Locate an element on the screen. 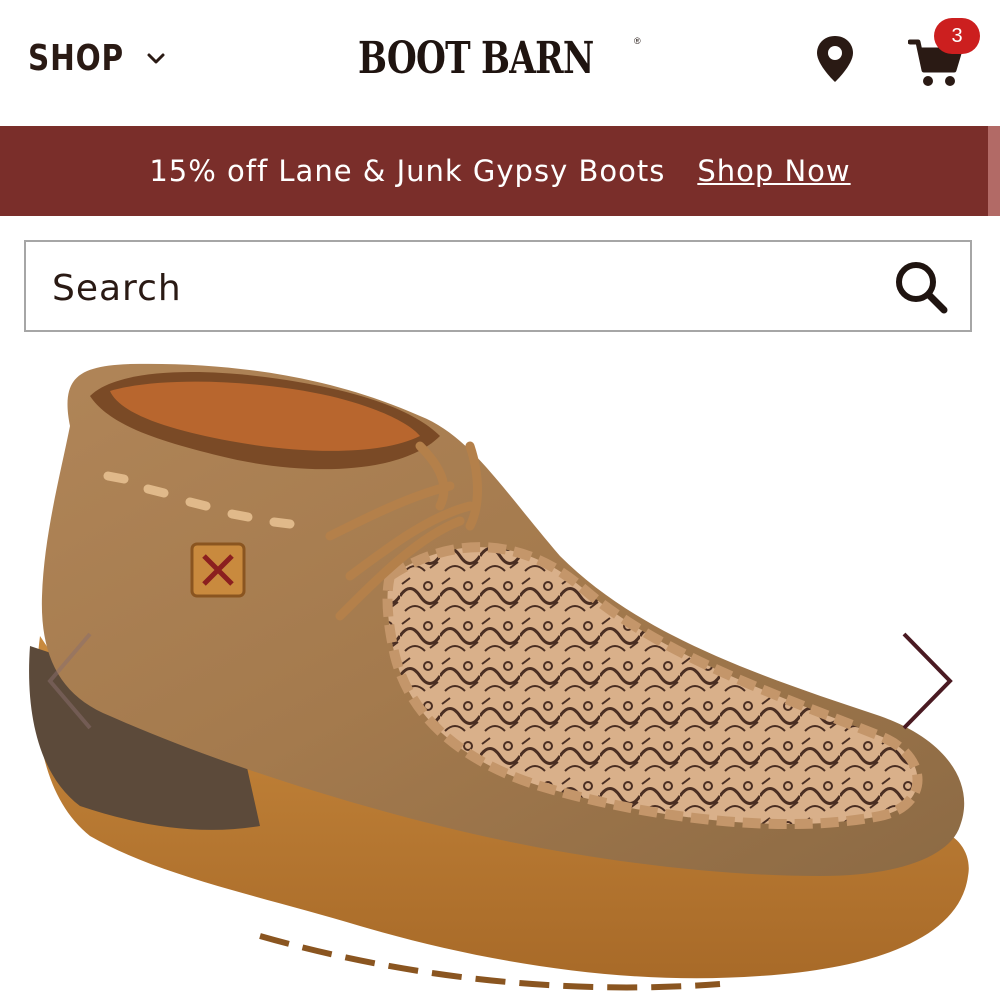 The image size is (1000, 1000). shop-menu-label: SHOP is located at coordinates (76, 58).